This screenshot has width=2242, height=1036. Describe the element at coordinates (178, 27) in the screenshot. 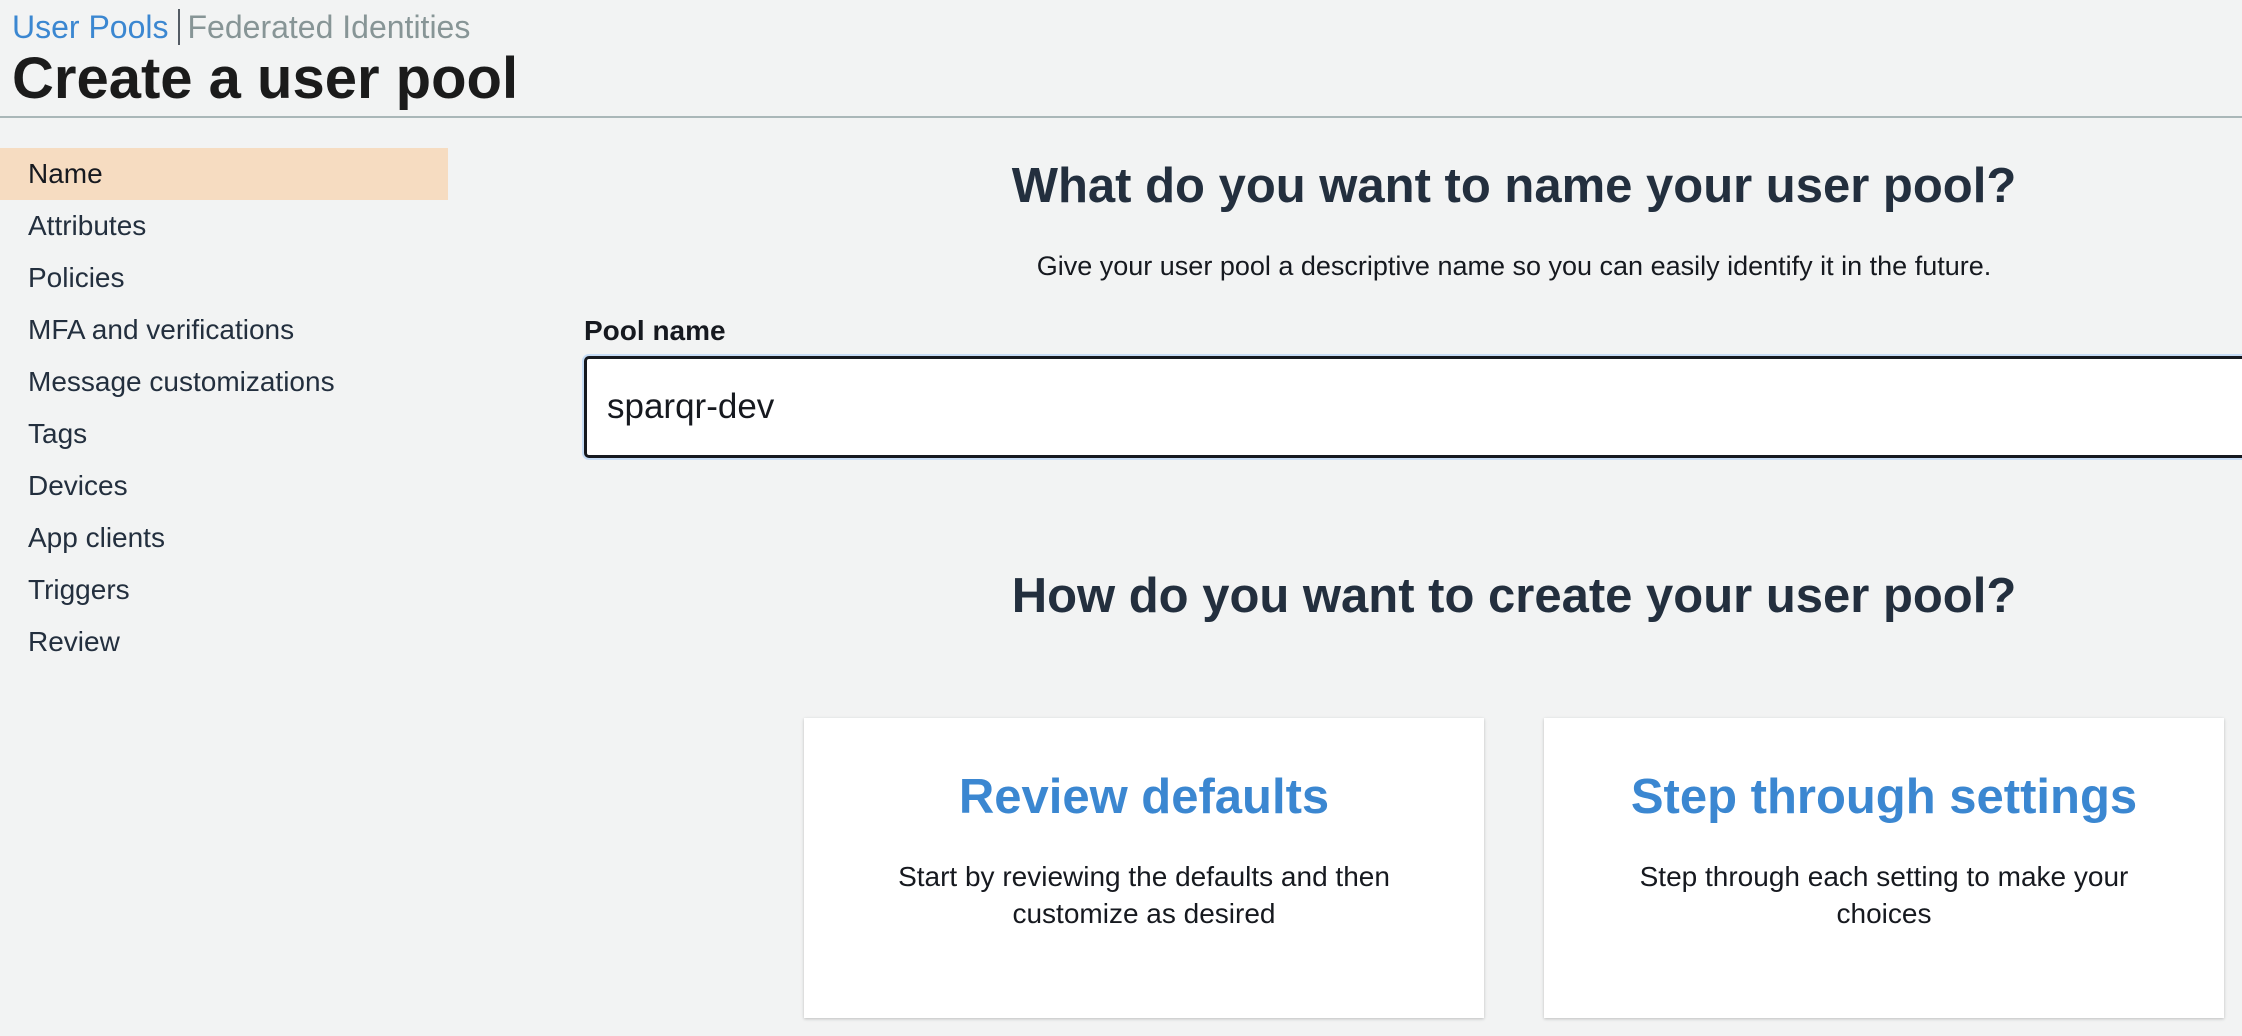

I see `breadcrumb-divider` at that location.